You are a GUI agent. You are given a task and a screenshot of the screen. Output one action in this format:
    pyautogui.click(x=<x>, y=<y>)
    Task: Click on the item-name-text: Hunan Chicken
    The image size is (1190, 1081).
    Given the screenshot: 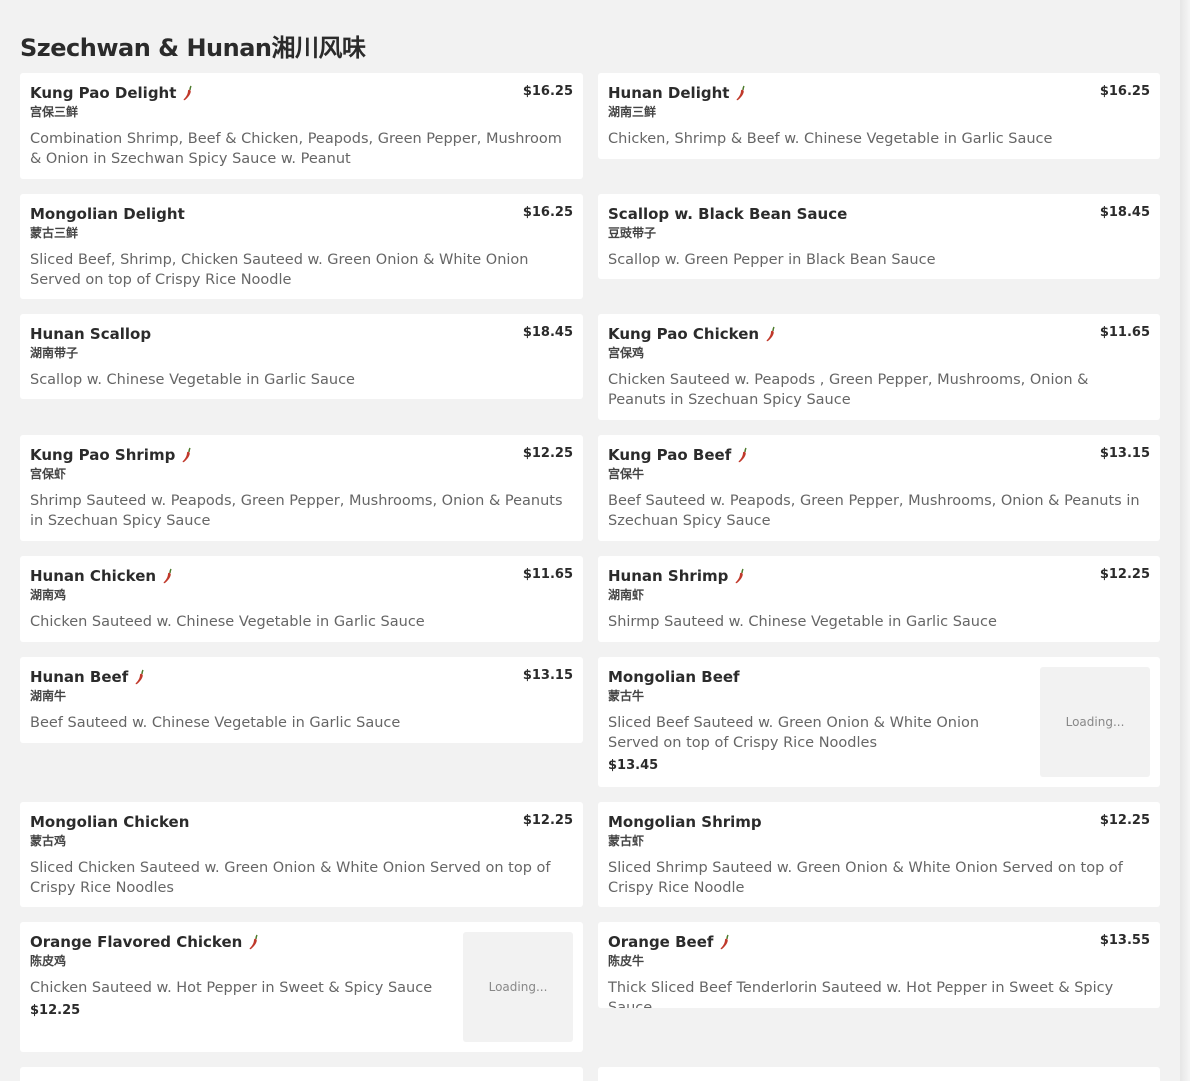 What is the action you would take?
    pyautogui.click(x=93, y=576)
    